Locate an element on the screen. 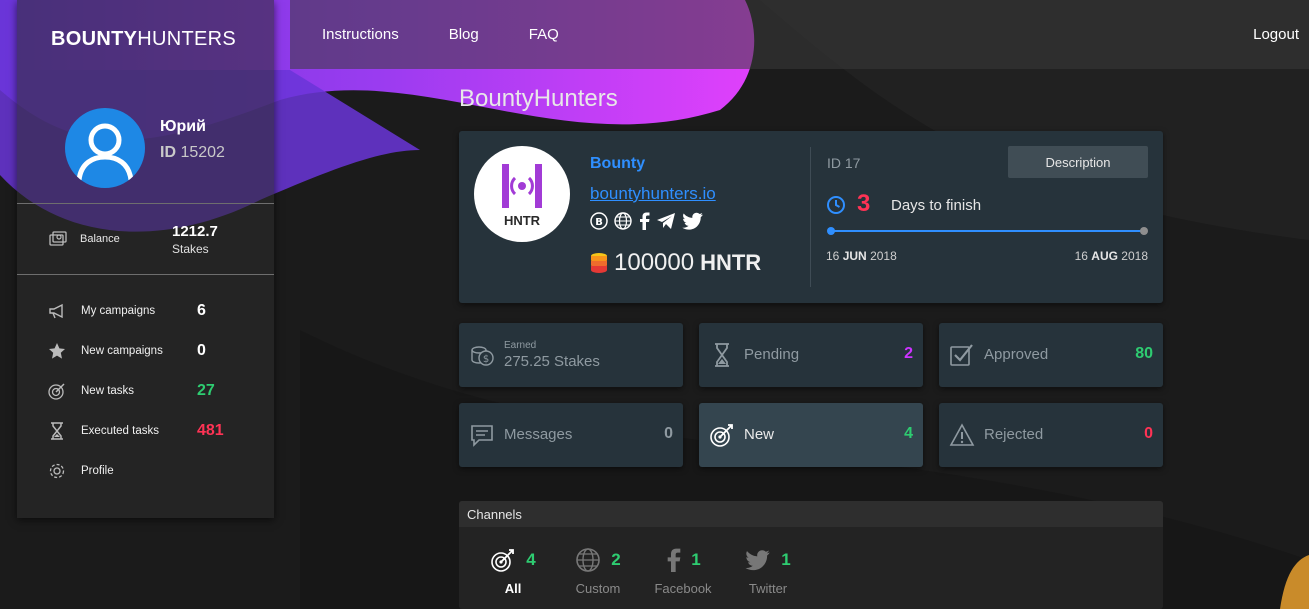 The width and height of the screenshot is (1309, 609). rejected-label: Rejected is located at coordinates (1014, 434).